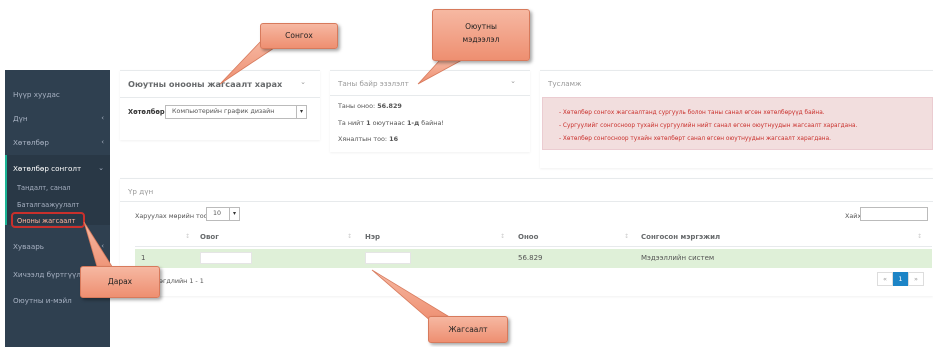 The image size is (933, 347). Describe the element at coordinates (363, 139) in the screenshot. I see `cap-label: Хяналтын тоо:` at that location.